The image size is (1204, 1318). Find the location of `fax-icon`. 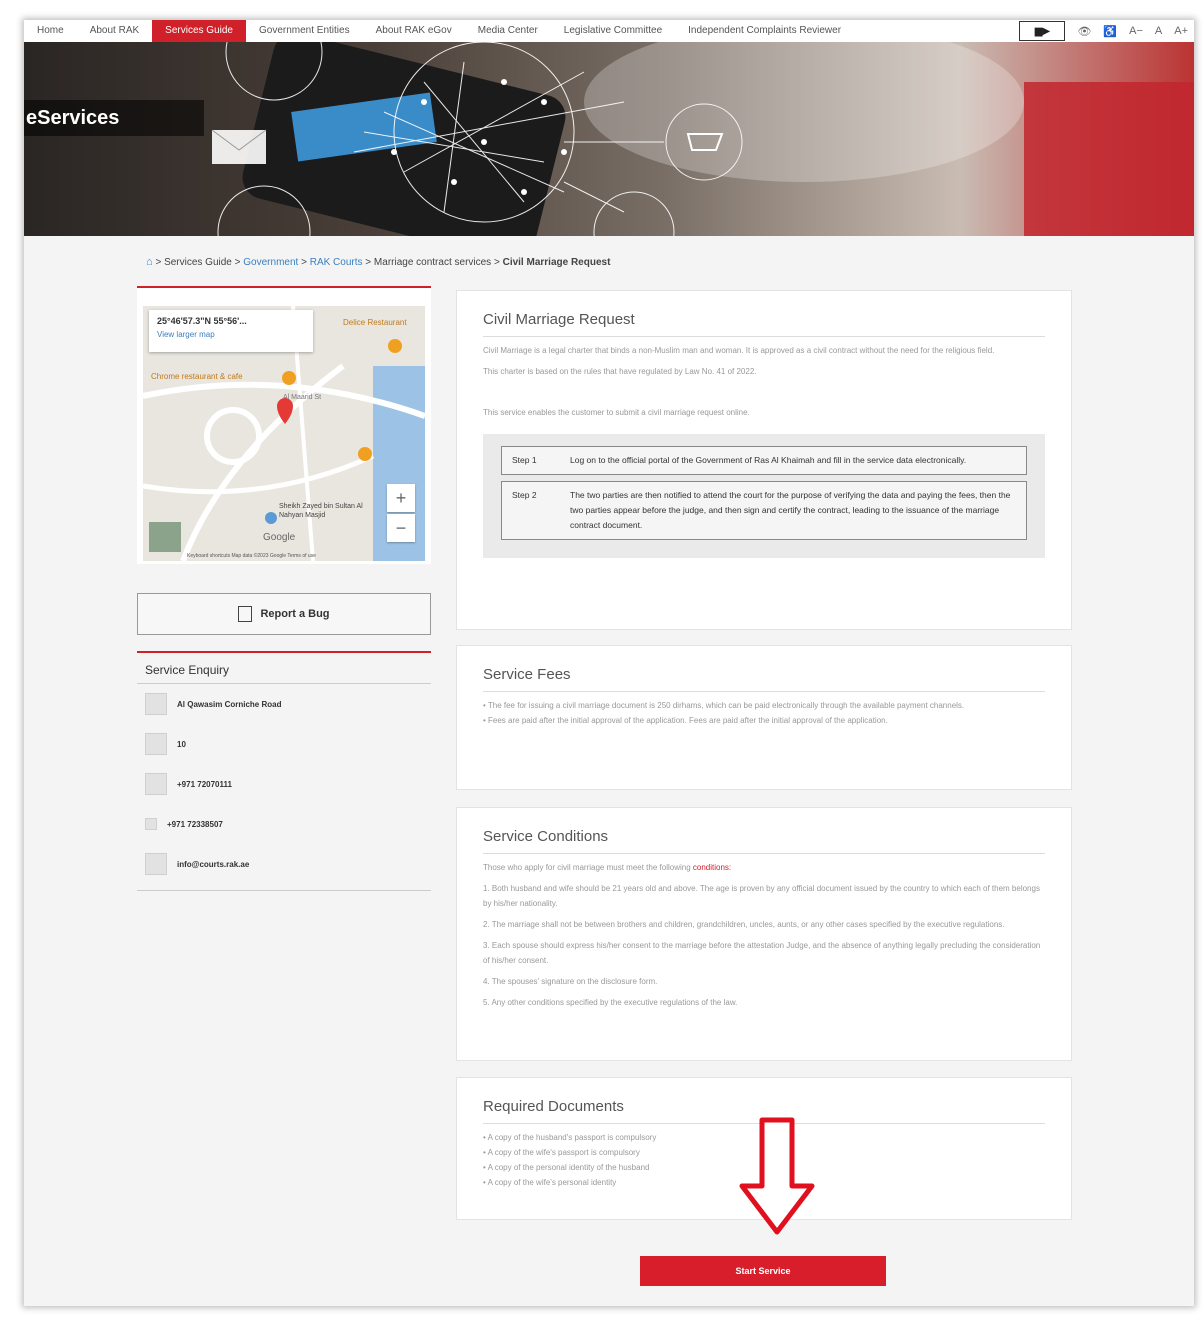

fax-icon is located at coordinates (151, 824).